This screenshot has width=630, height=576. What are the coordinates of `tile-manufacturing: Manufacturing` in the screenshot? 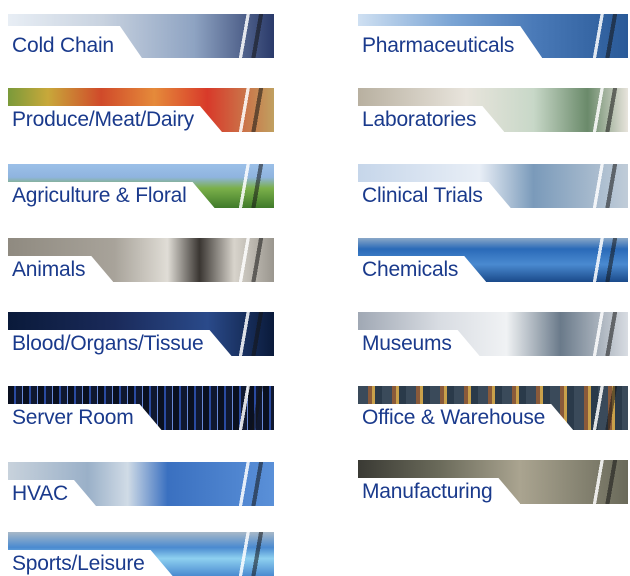 It's located at (493, 481).